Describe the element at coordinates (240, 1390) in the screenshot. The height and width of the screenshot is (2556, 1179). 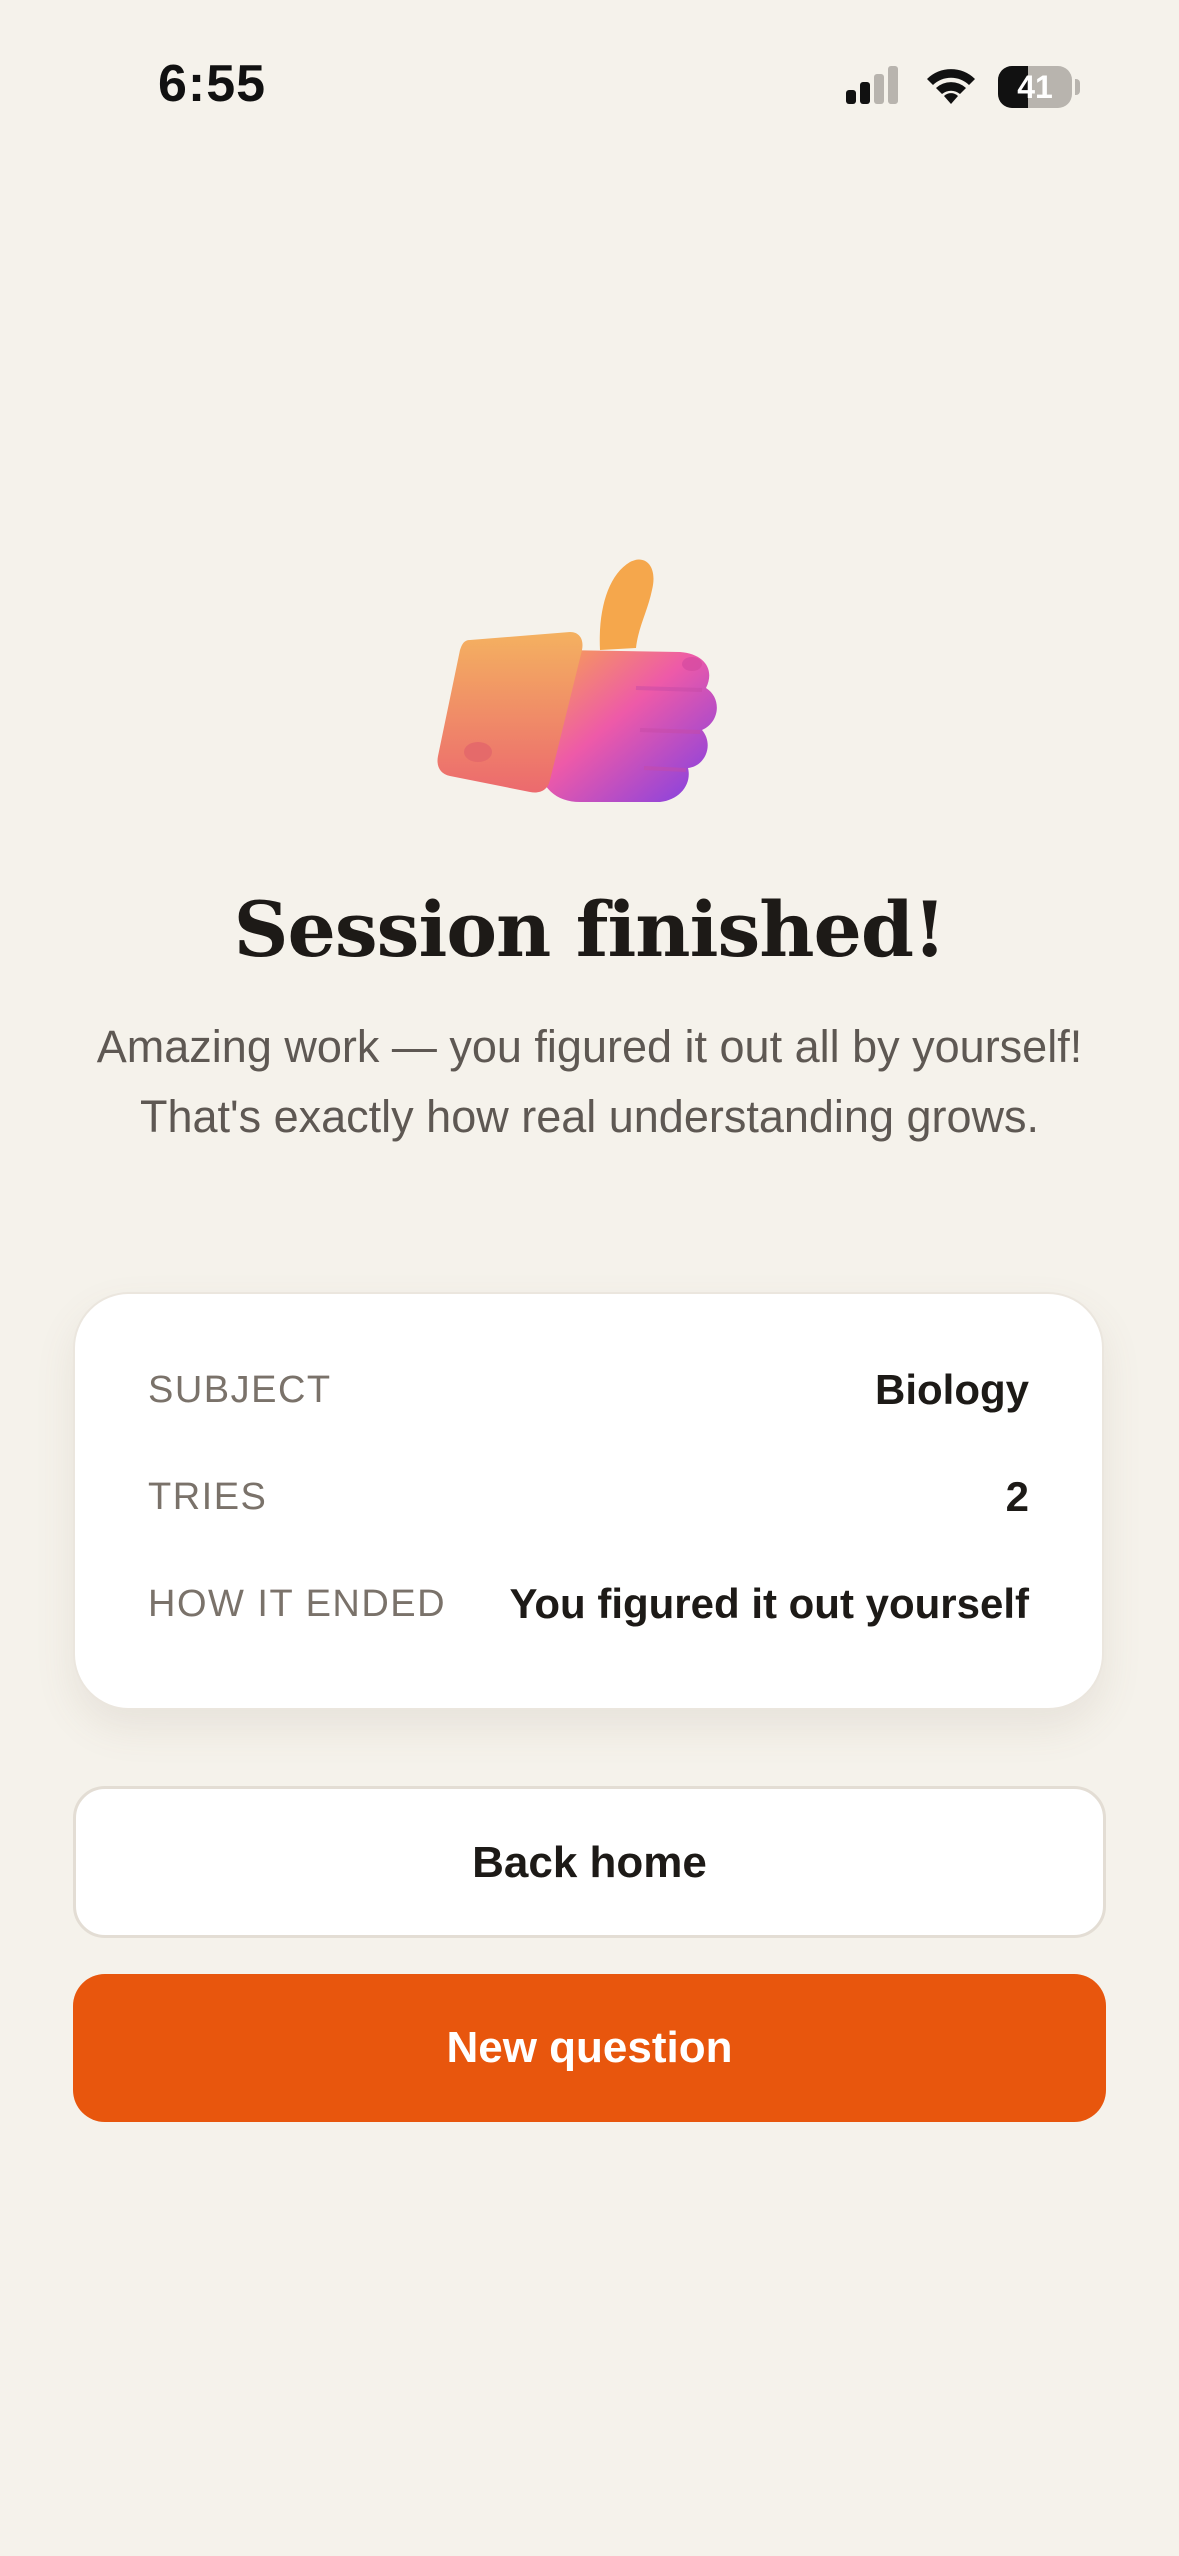
I see `summary-label: SUBJECT` at that location.